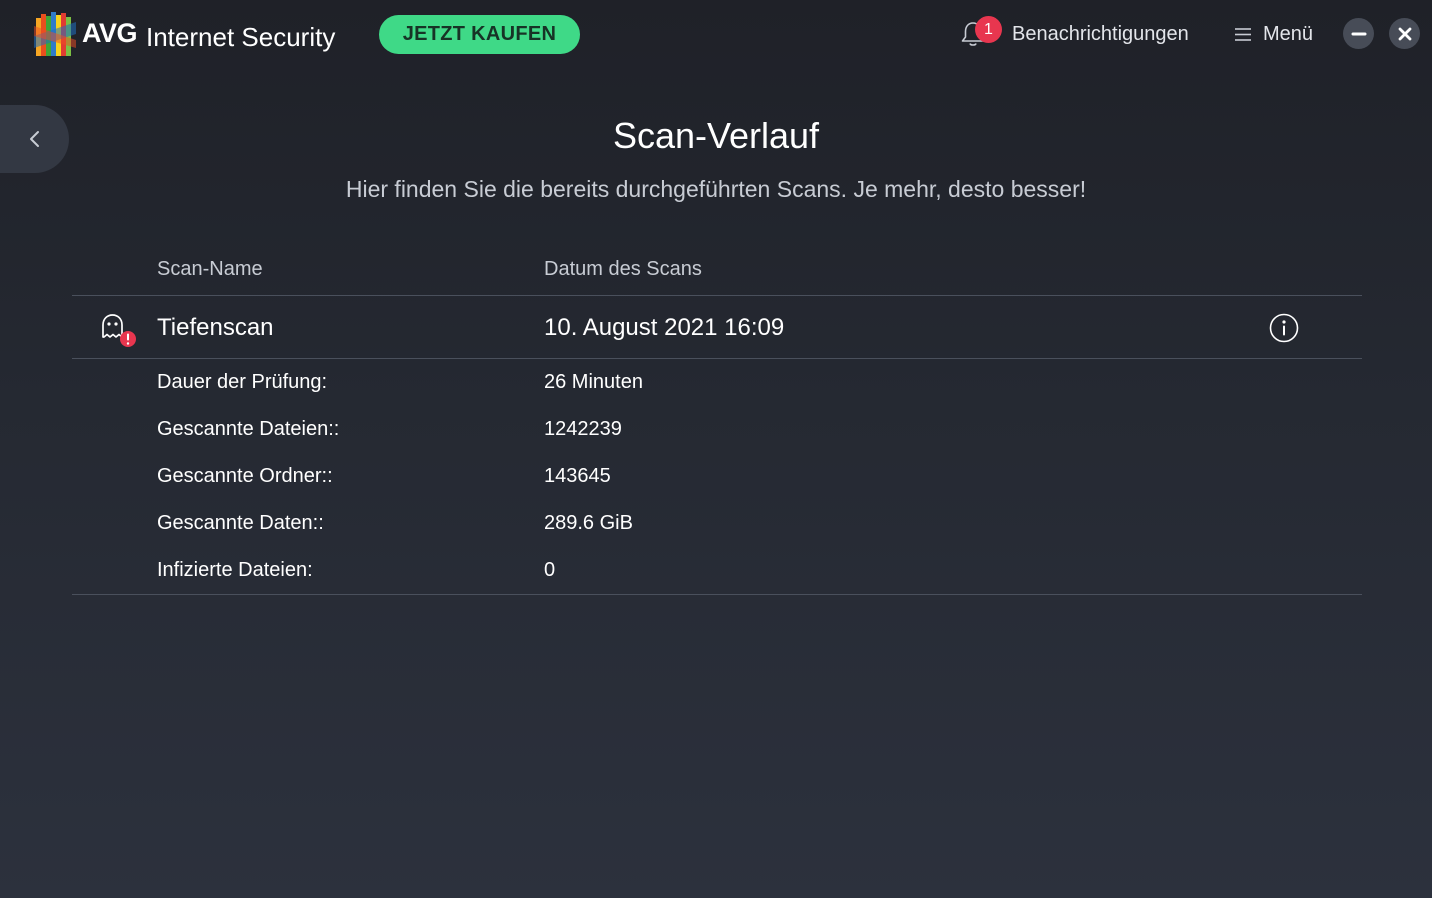 The image size is (1432, 898). What do you see at coordinates (577, 476) in the screenshot?
I see `detail-value-scanned-folders: 143645` at bounding box center [577, 476].